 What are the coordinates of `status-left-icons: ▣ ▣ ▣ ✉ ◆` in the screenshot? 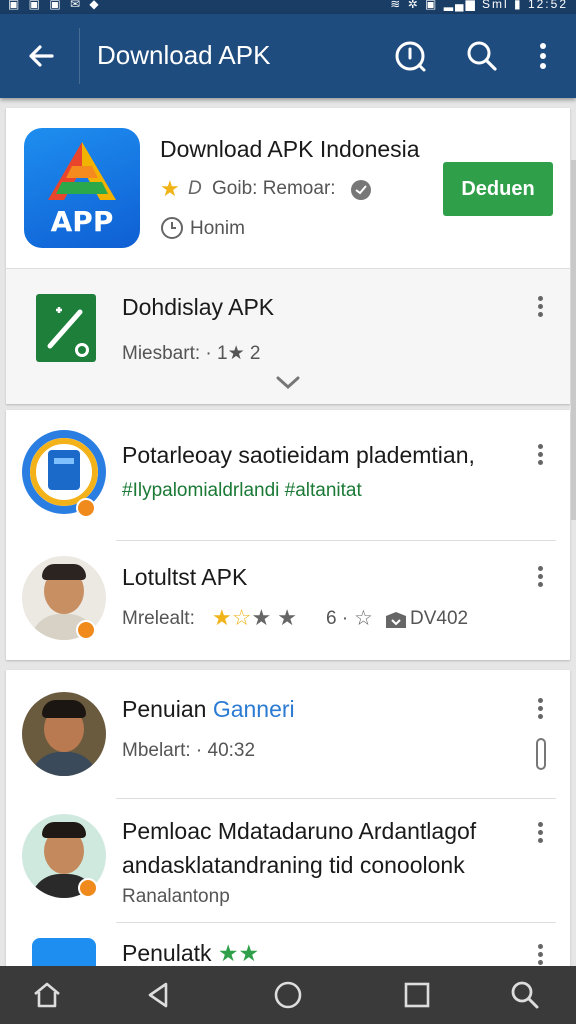 It's located at (55, 5).